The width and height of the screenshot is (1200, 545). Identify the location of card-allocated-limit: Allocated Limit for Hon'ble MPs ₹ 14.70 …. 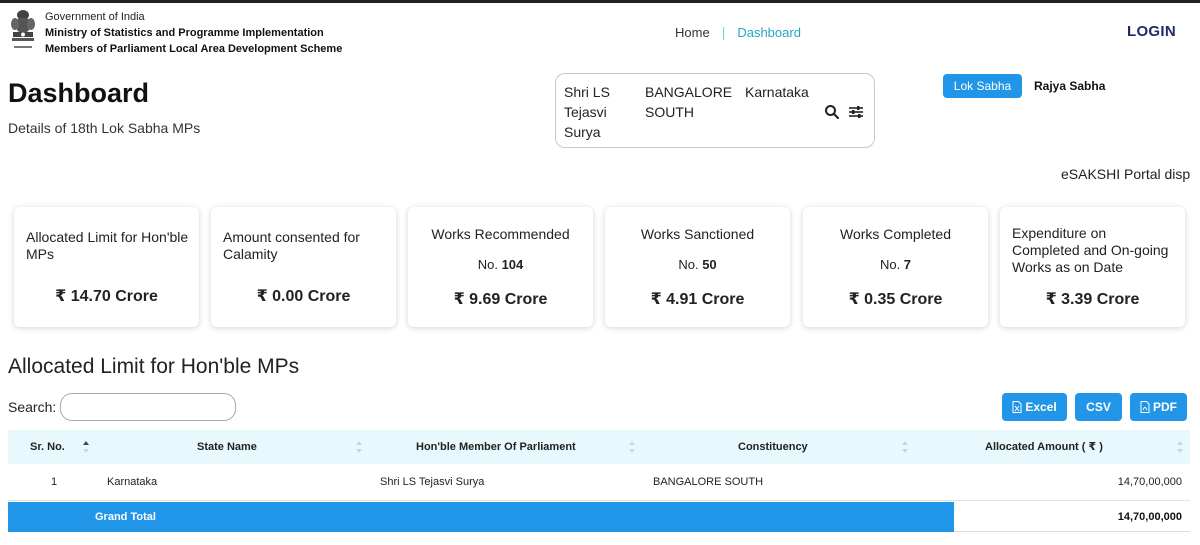
(106, 267).